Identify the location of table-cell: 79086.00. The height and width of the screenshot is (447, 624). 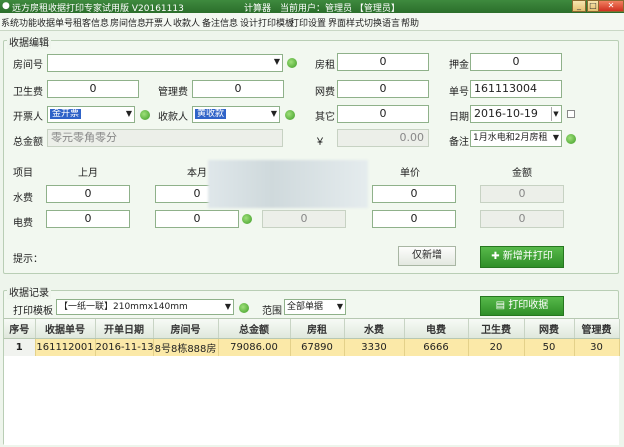
(254, 347).